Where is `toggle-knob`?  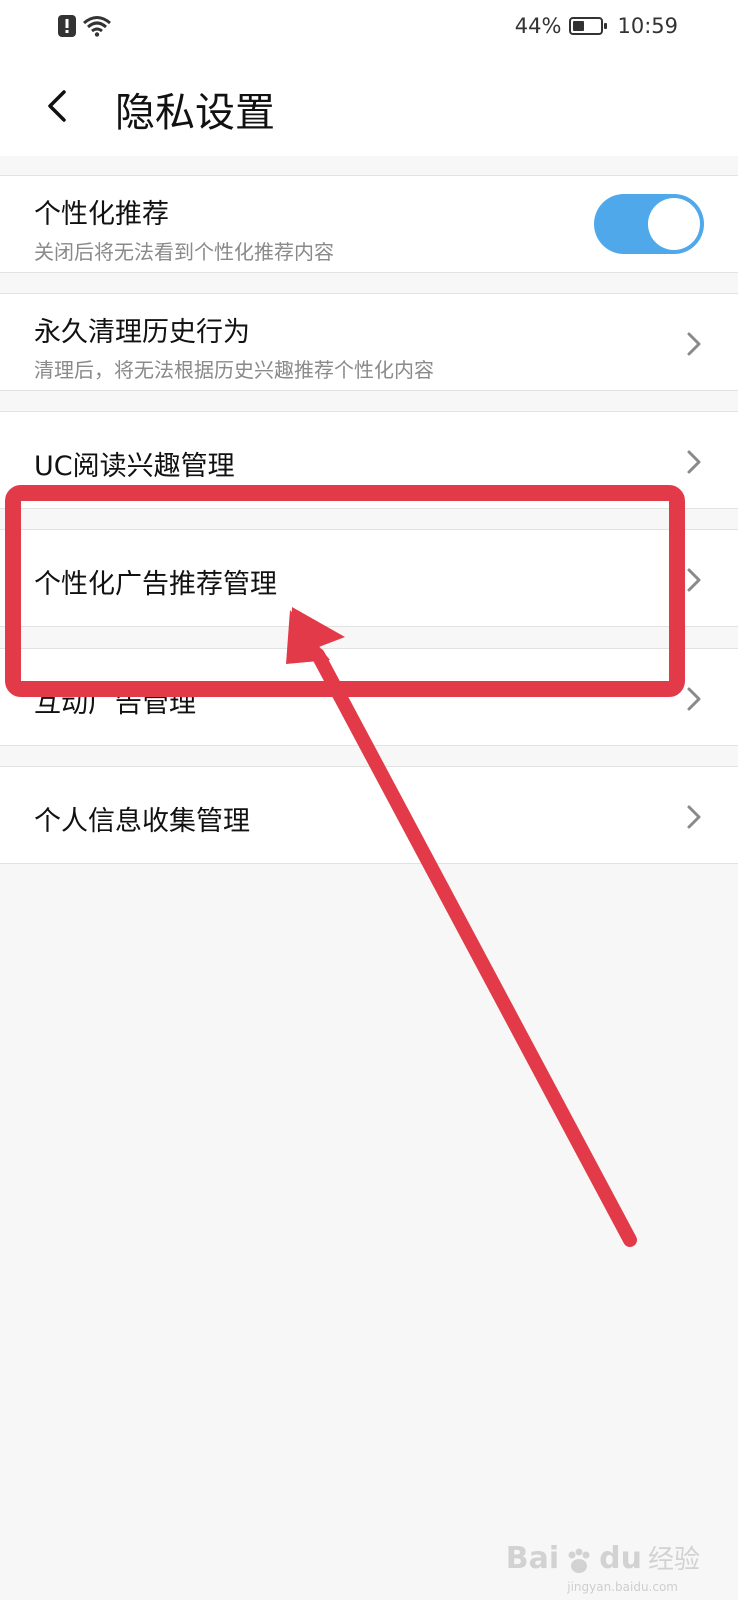 toggle-knob is located at coordinates (674, 224).